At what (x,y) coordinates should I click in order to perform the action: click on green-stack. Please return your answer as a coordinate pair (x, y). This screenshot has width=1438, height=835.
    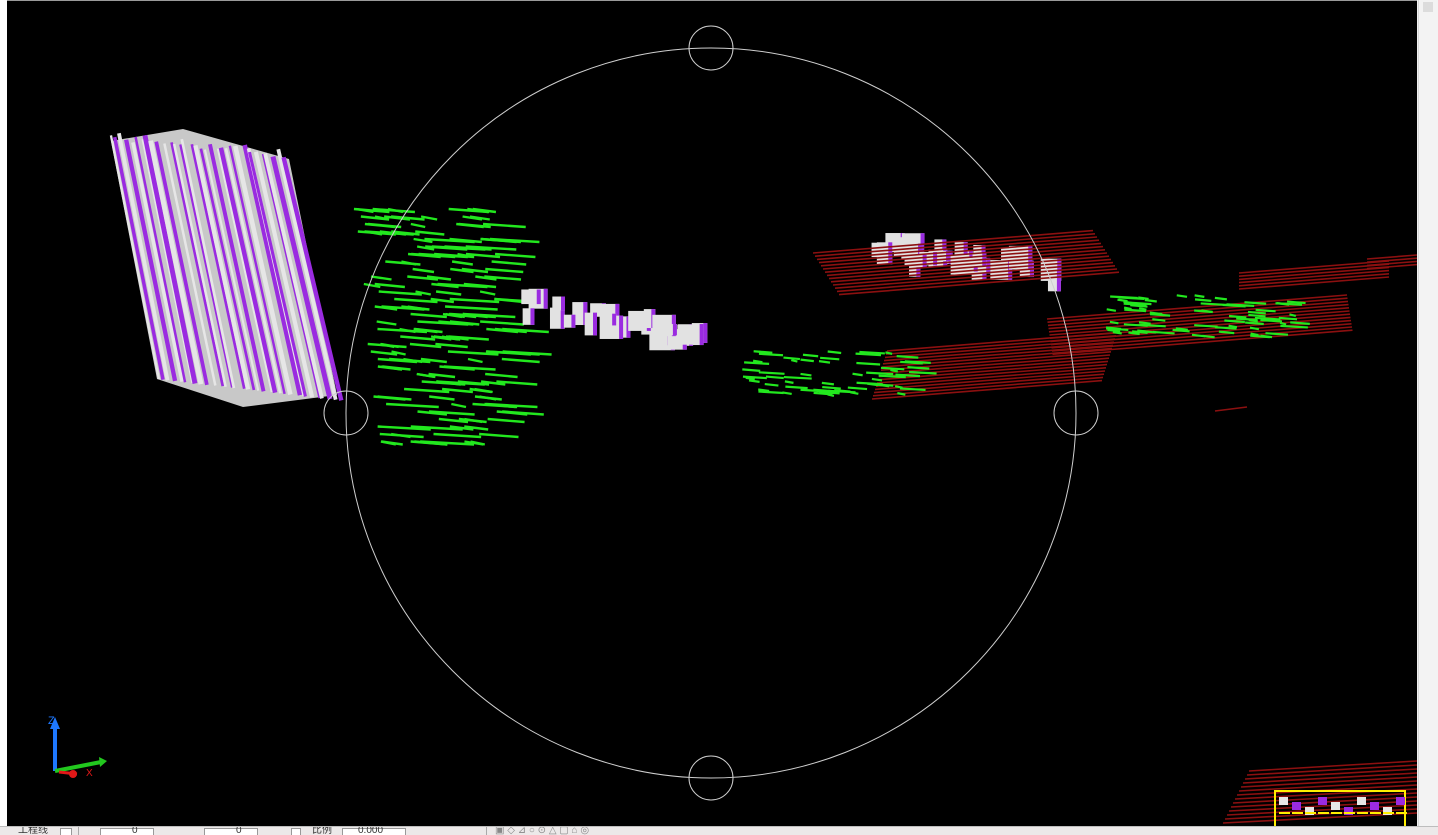
    Looking at the image, I should click on (452, 326).